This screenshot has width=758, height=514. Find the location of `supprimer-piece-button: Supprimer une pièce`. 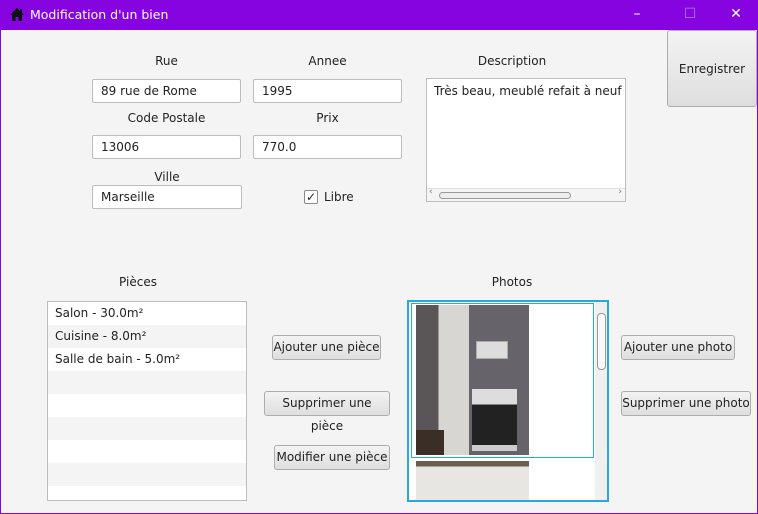

supprimer-piece-button: Supprimer une pièce is located at coordinates (327, 412).